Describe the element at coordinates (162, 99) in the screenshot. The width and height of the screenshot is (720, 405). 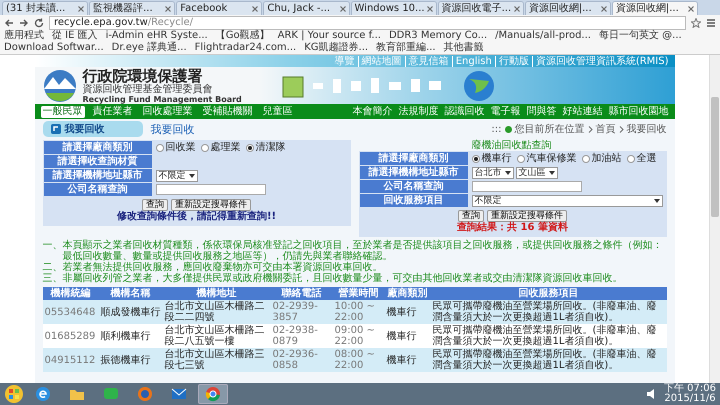
I see `org-english-name: Recycling Fund Management Board` at that location.